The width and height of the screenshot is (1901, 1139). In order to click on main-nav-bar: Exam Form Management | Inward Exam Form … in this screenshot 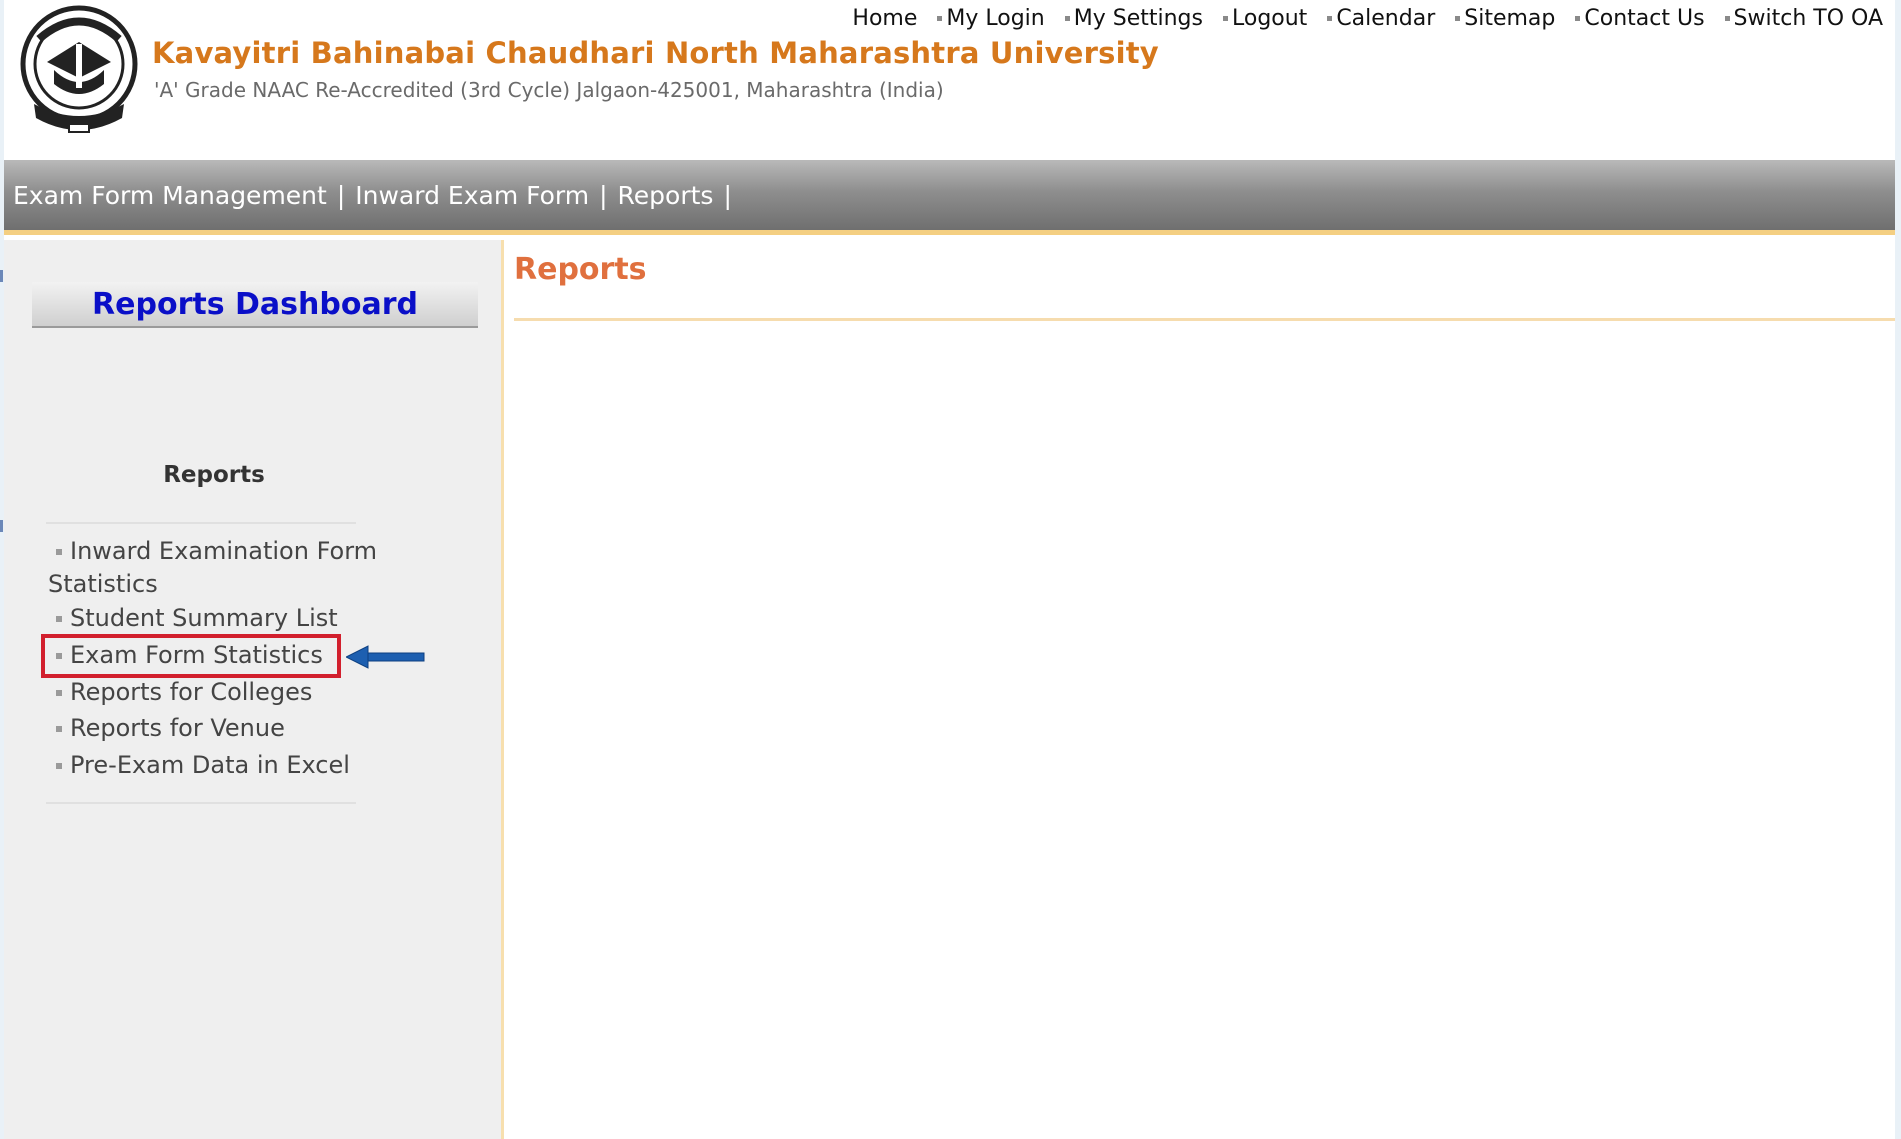, I will do `click(949, 197)`.